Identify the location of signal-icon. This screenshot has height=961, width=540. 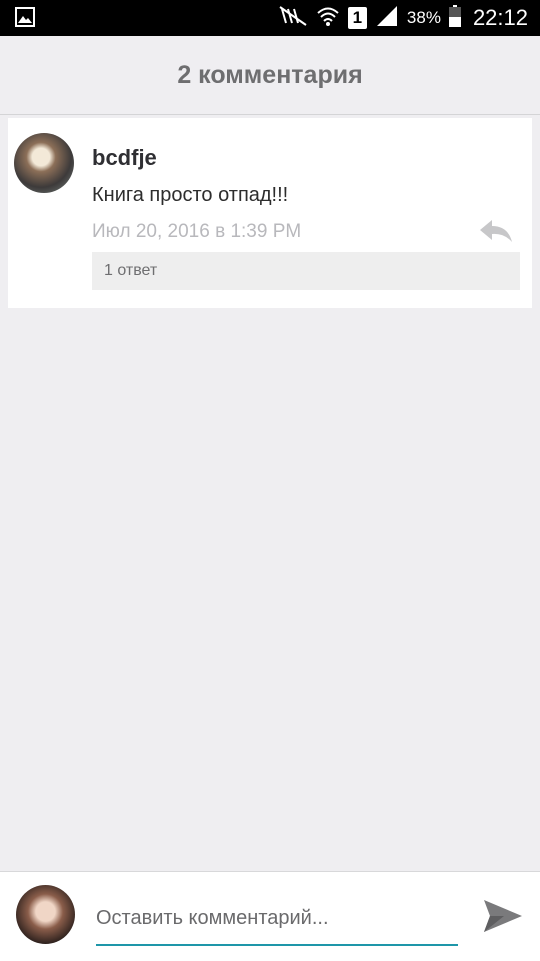
(387, 18).